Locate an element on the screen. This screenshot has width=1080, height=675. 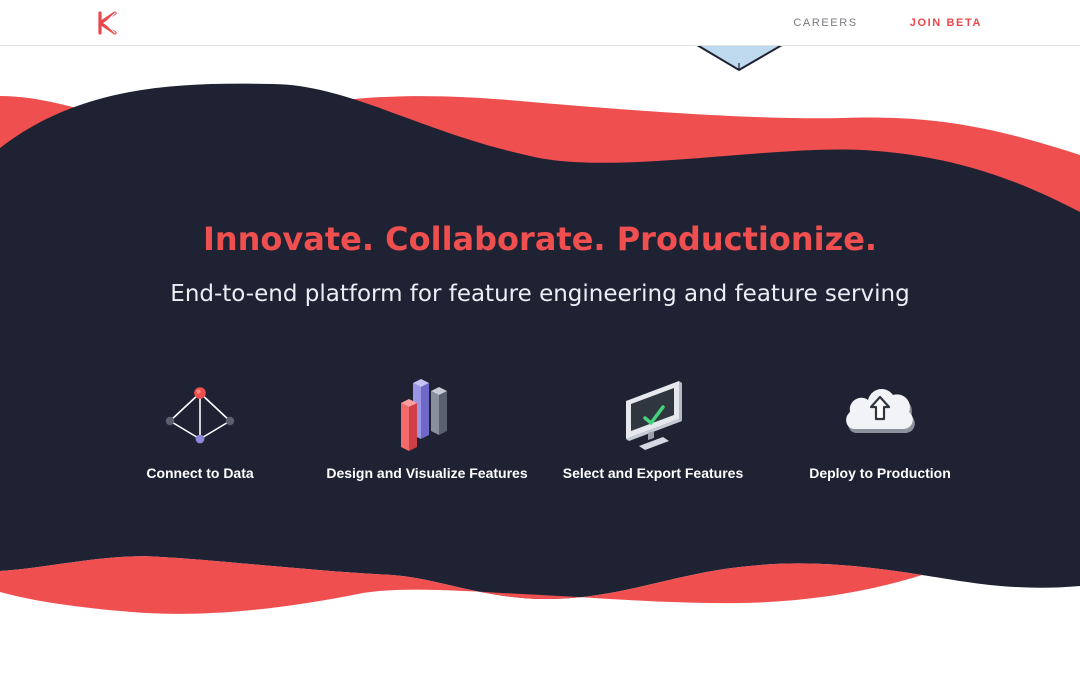
careers-link: CAREERS is located at coordinates (825, 23).